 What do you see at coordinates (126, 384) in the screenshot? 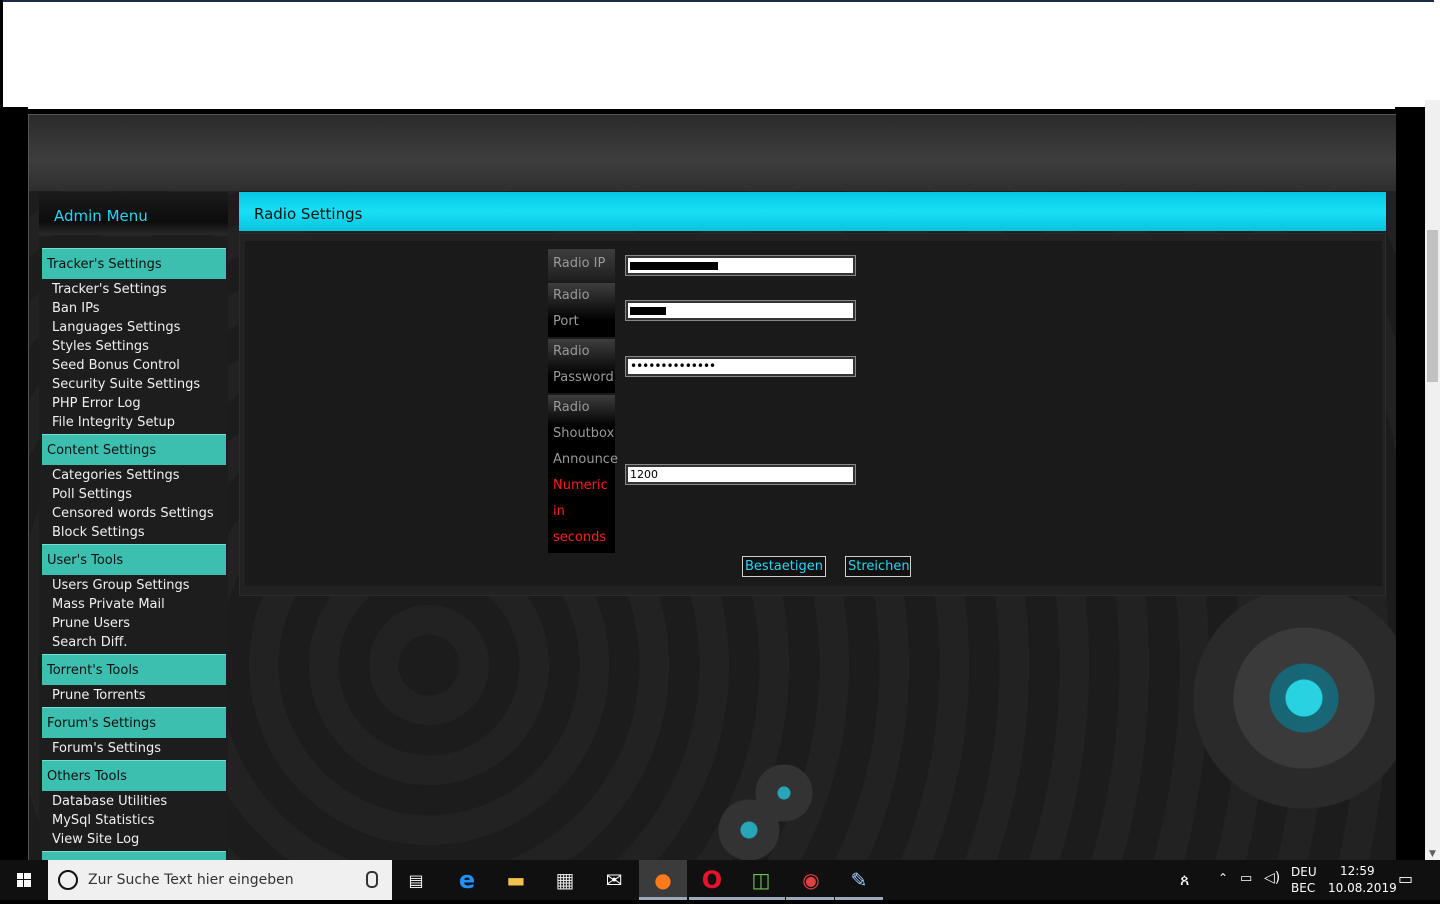
I see `link-security-suite-settings: Security Suite Settings` at bounding box center [126, 384].